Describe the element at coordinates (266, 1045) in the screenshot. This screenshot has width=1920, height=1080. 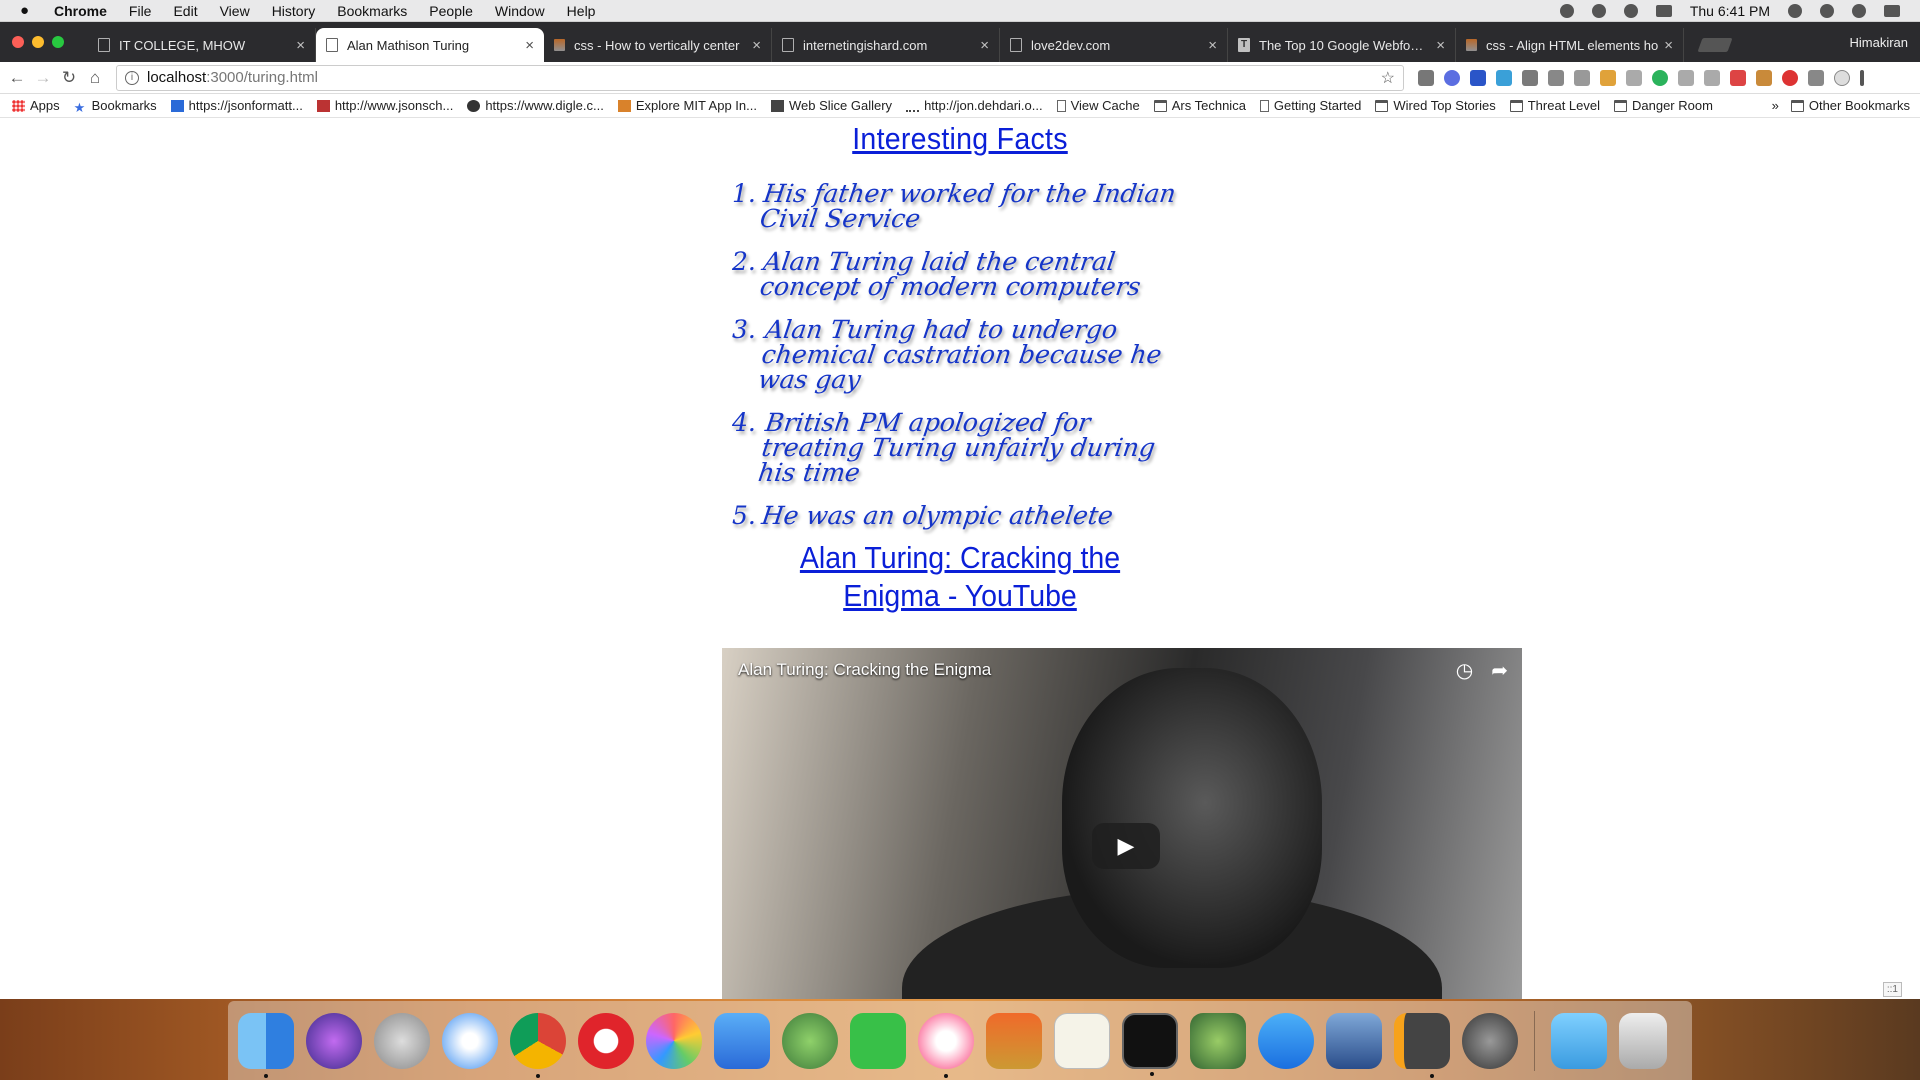
I see `finder-icon` at that location.